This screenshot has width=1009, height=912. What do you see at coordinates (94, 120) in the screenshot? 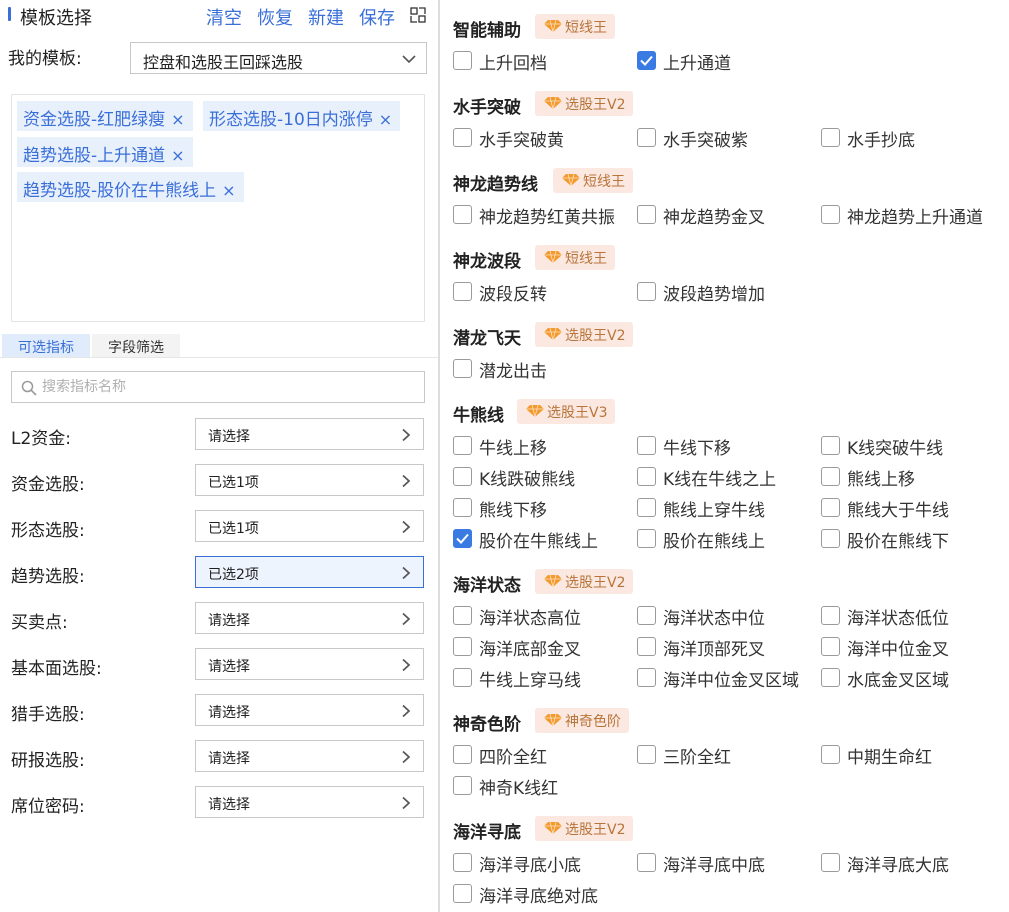
I see `tag-label: 资金选股-红肥绿瘦` at bounding box center [94, 120].